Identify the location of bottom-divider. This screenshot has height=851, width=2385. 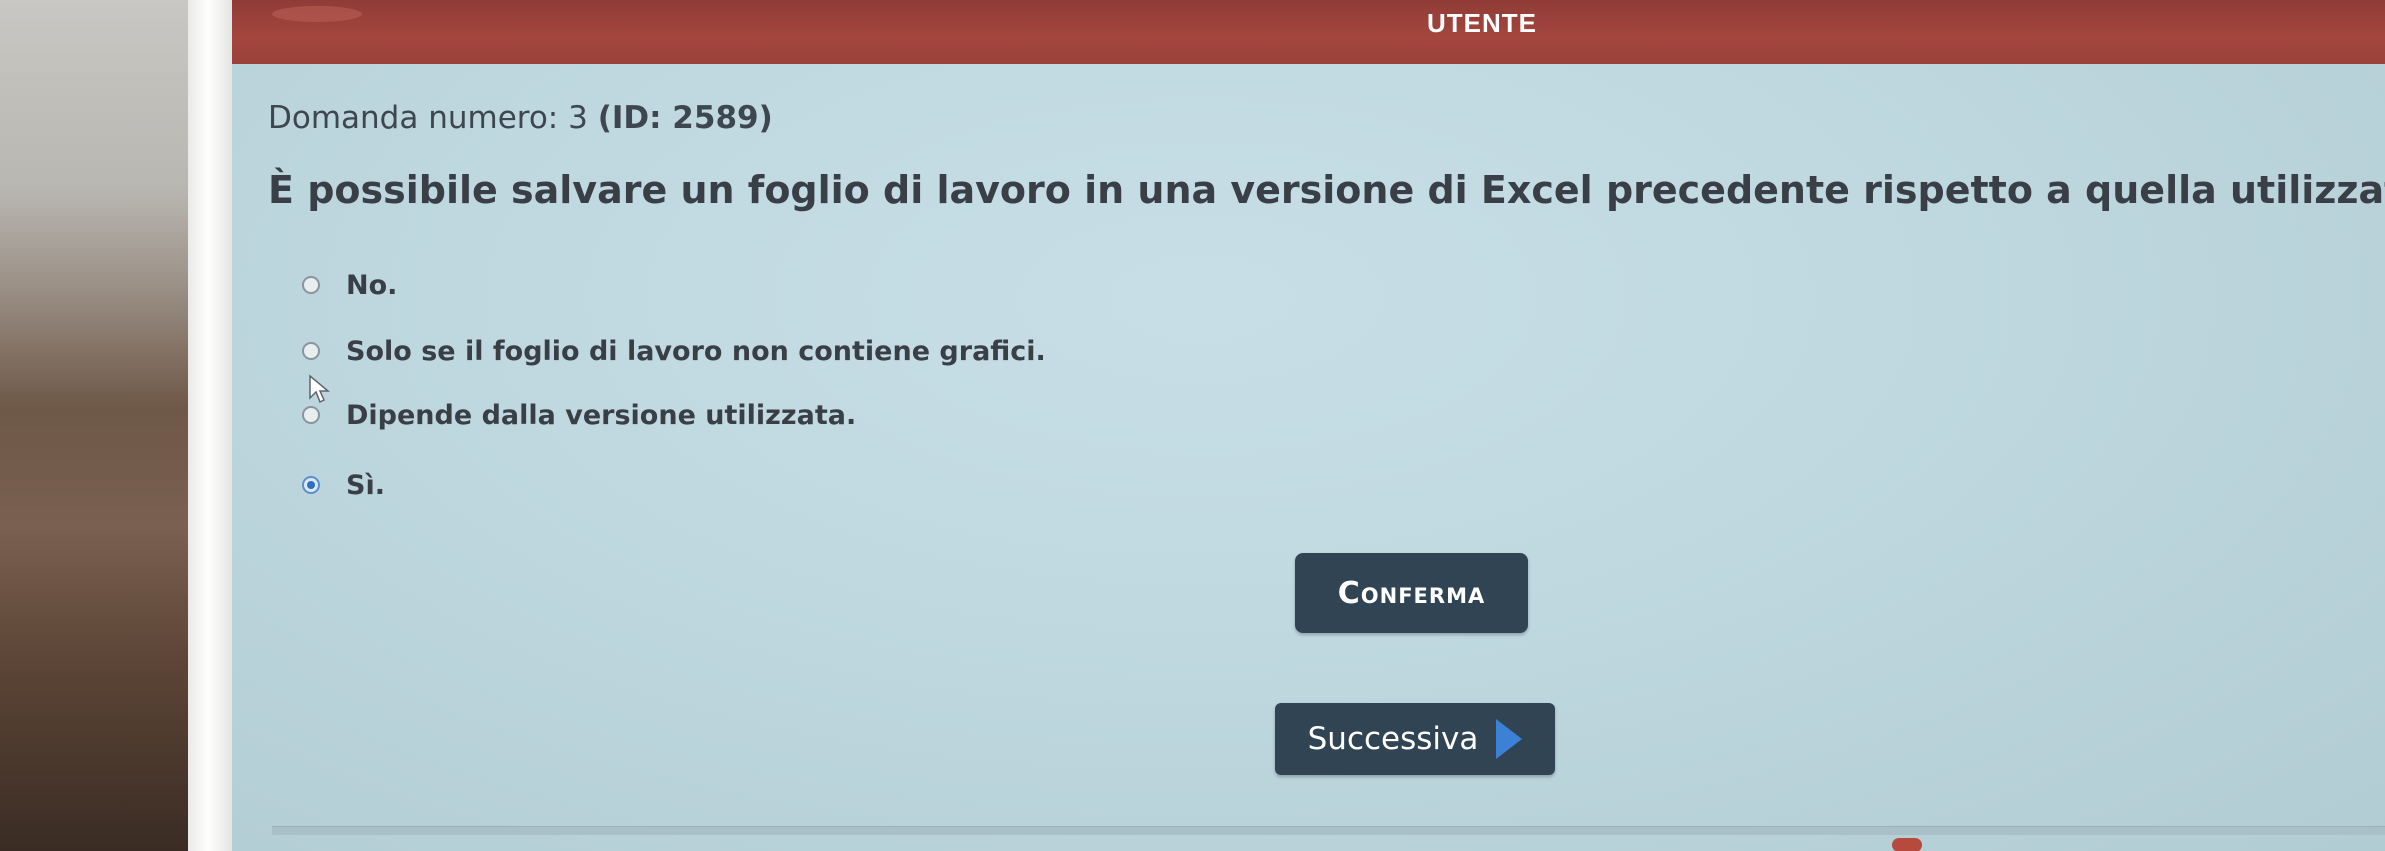
(1328, 830).